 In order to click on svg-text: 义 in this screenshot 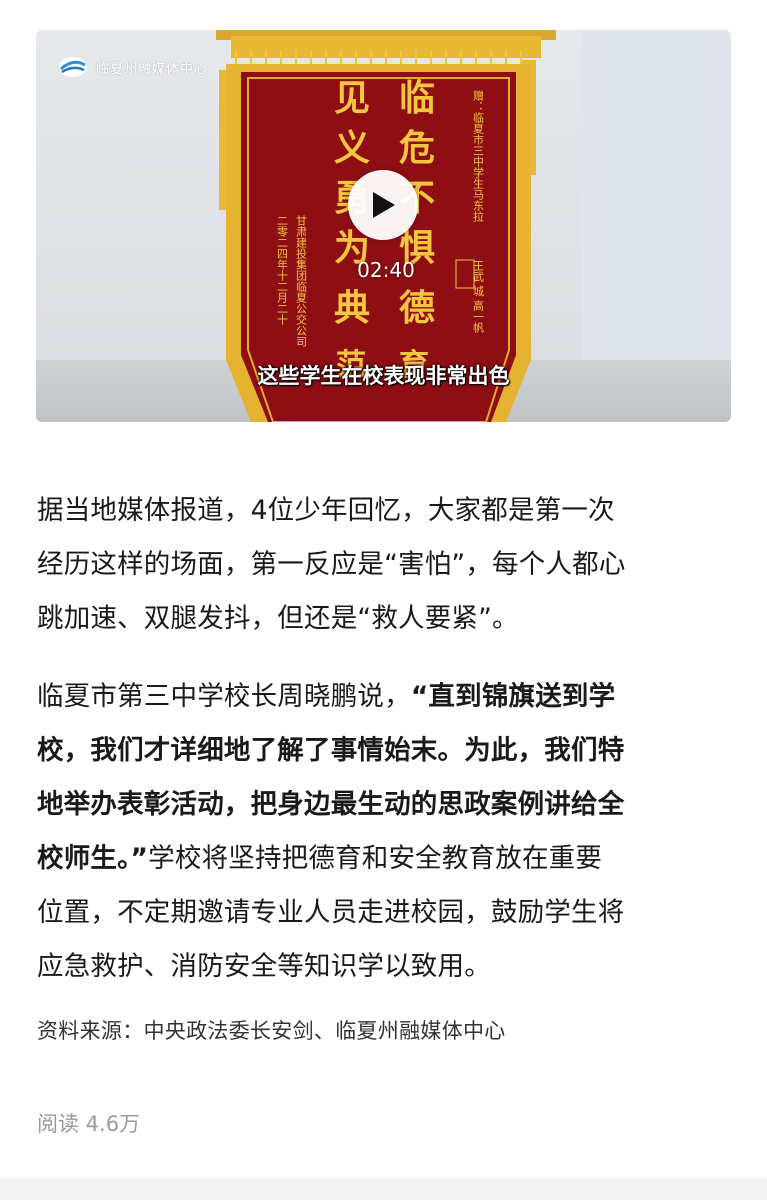, I will do `click(352, 148)`.